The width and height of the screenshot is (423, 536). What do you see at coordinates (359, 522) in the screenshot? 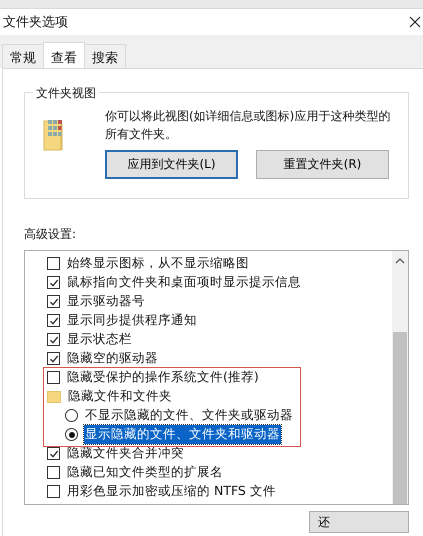
I see `restore-button: 还` at bounding box center [359, 522].